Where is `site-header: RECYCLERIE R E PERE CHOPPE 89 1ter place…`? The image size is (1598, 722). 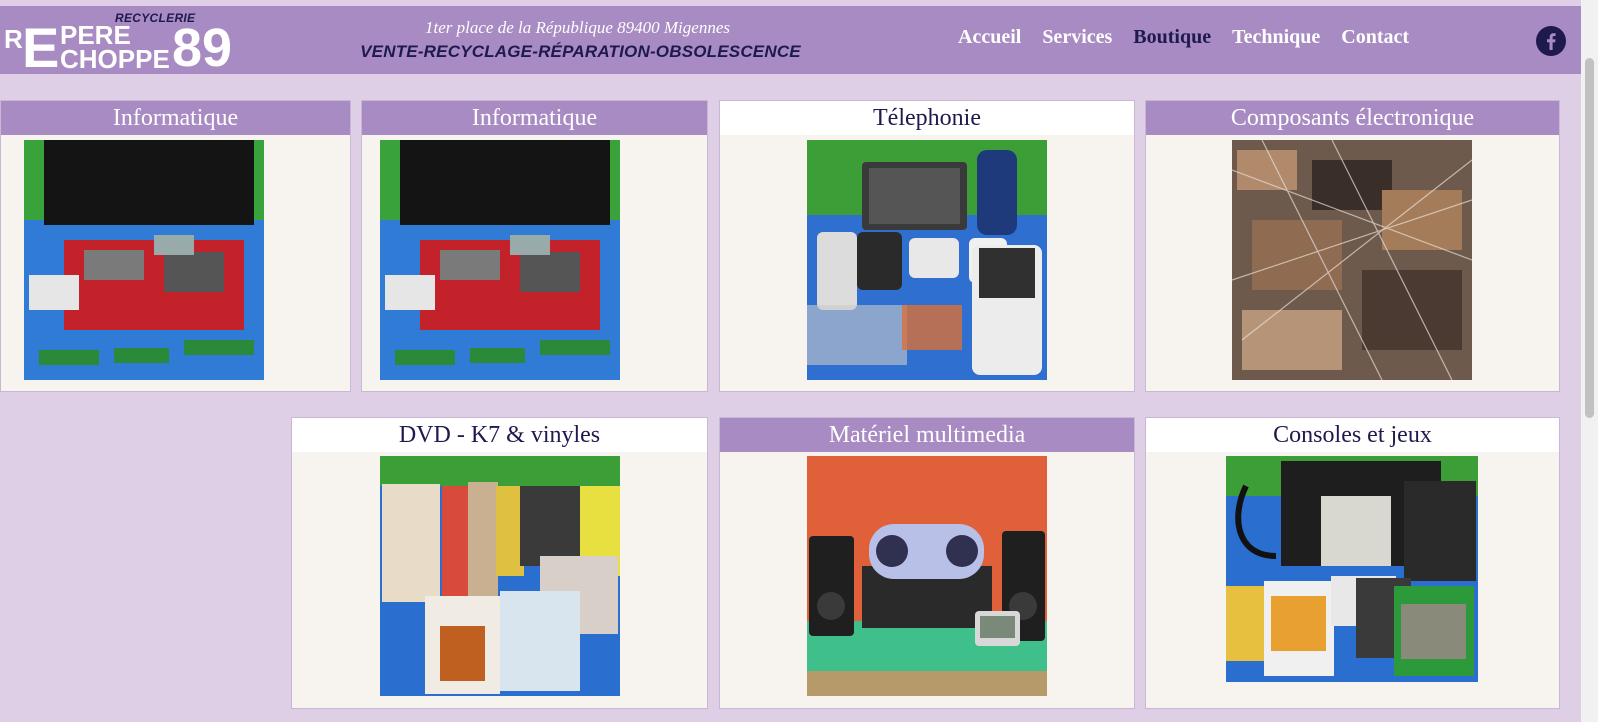
site-header: RECYCLERIE R E PERE CHOPPE 89 1ter place… is located at coordinates (790, 42).